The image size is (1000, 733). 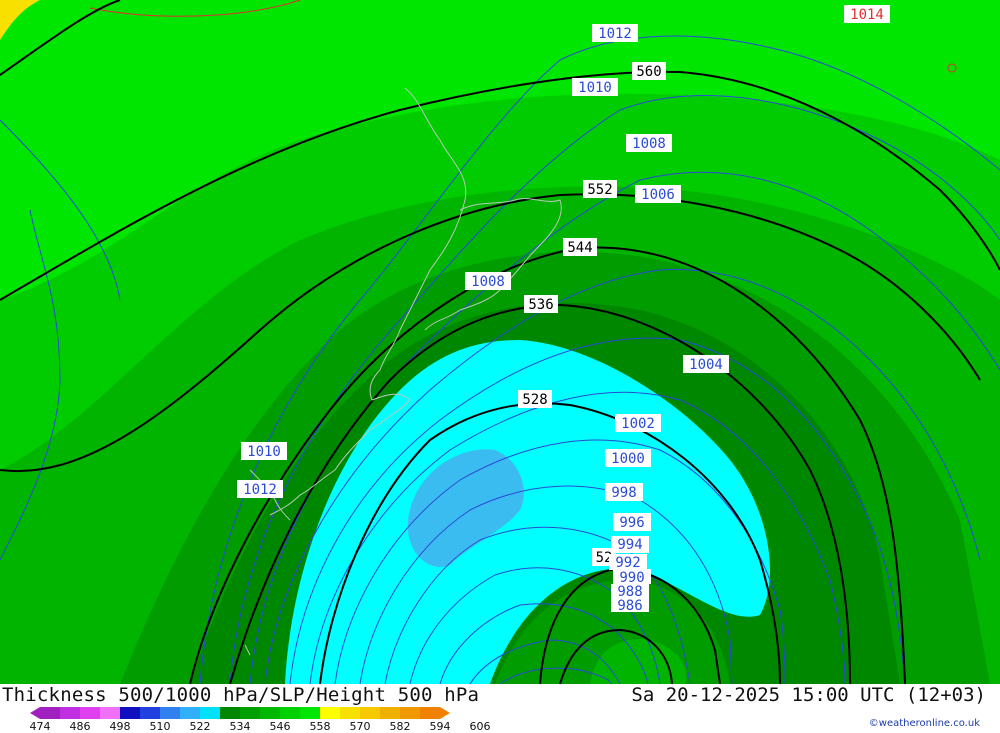 I want to click on isobar-label-1002: 1002, so click(x=638, y=424).